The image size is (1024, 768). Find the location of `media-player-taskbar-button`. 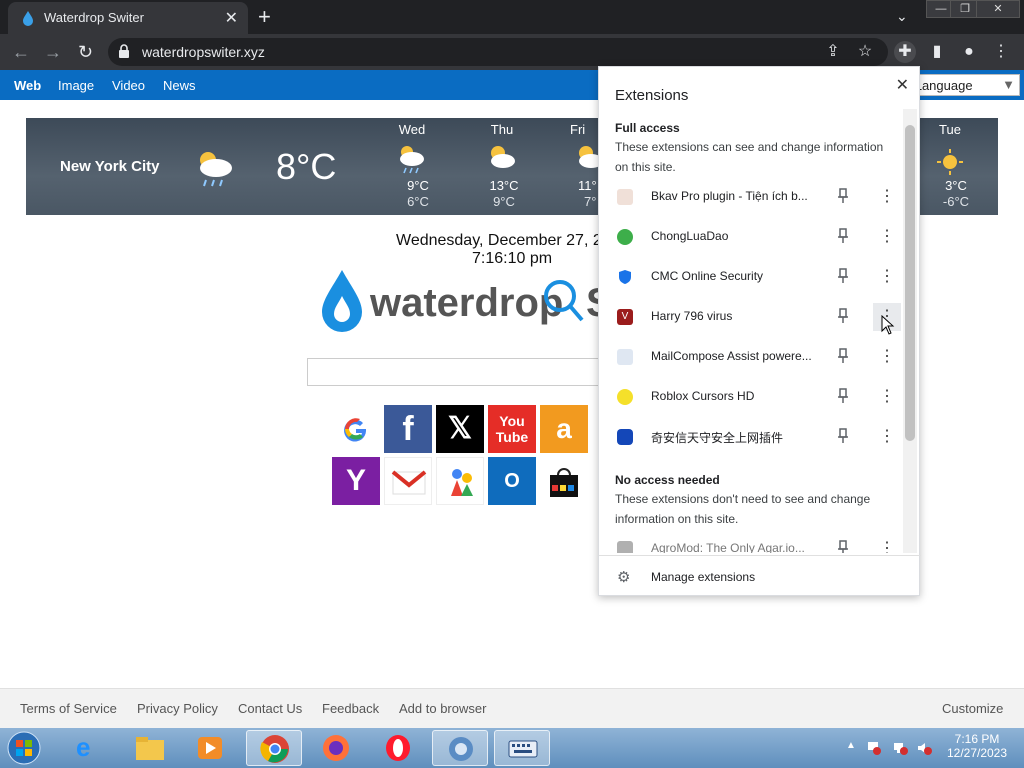

media-player-taskbar-button is located at coordinates (210, 748).